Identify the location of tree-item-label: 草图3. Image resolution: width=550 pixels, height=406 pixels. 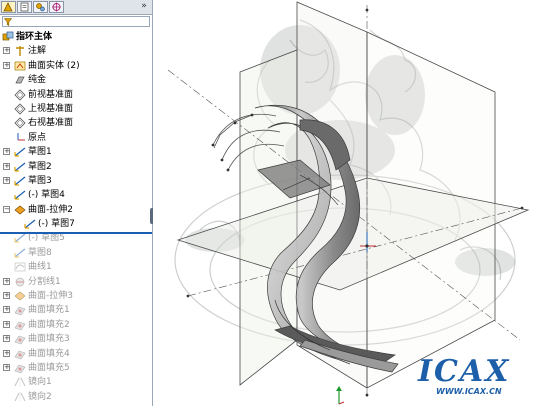
(40, 180).